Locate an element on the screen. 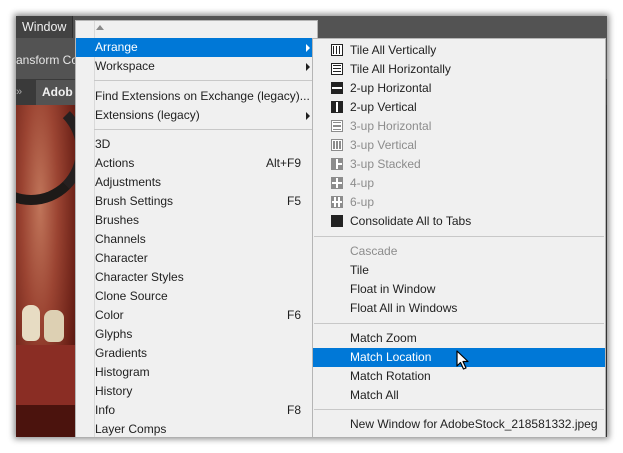  two-up-horizontal-icon is located at coordinates (337, 88).